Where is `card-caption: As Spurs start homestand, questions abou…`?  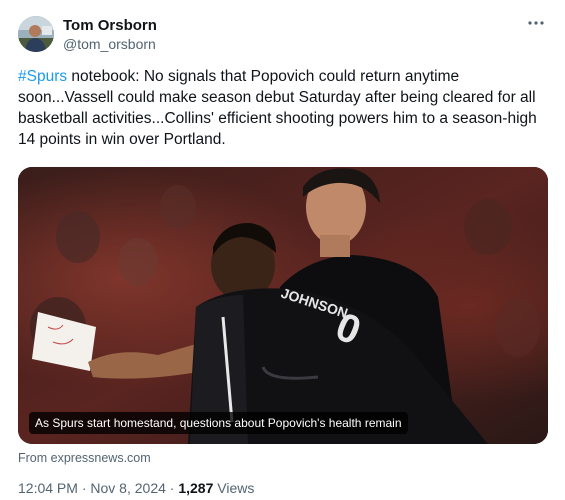 card-caption: As Spurs start homestand, questions abou… is located at coordinates (218, 423).